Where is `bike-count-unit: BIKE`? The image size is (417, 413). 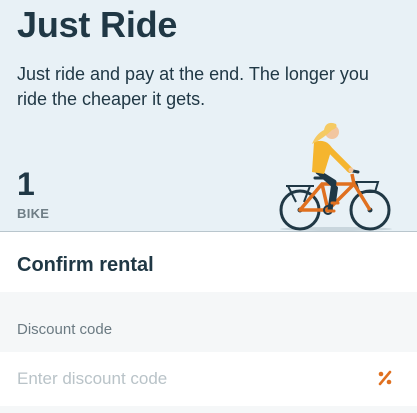 bike-count-unit: BIKE is located at coordinates (33, 213).